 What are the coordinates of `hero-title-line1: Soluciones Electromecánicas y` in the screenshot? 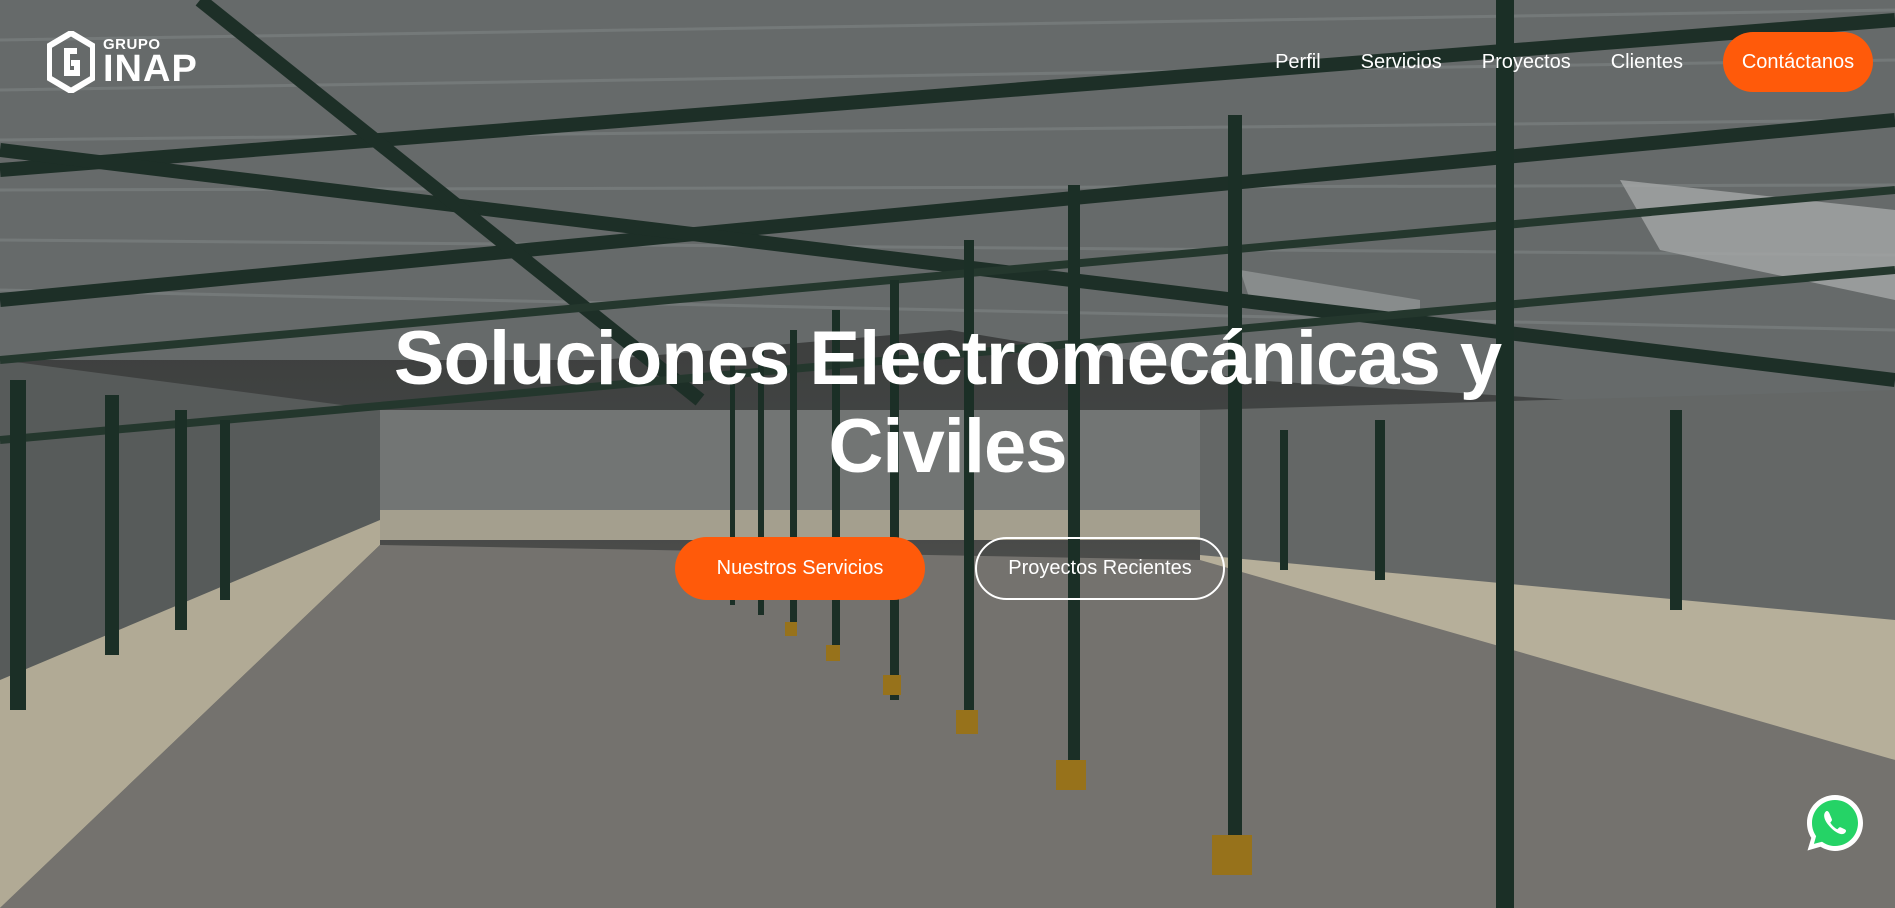 It's located at (947, 358).